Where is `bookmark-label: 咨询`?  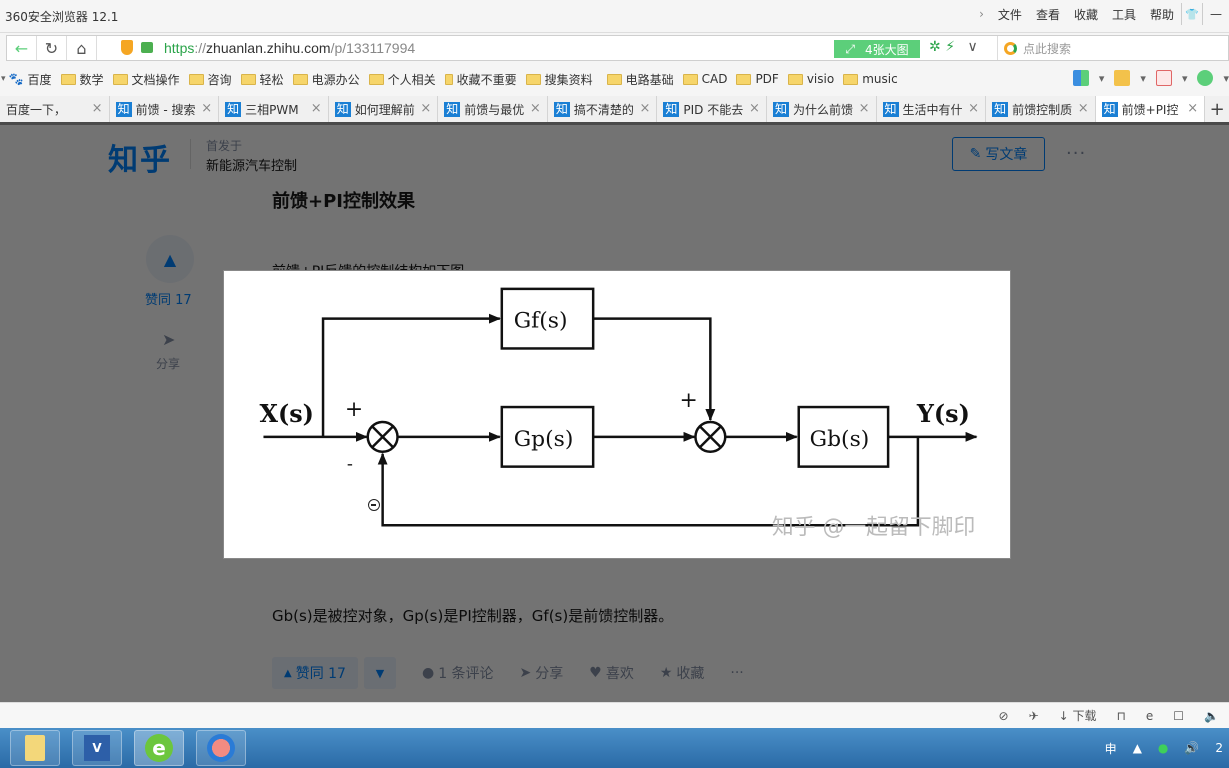
bookmark-label: 咨询 is located at coordinates (219, 79).